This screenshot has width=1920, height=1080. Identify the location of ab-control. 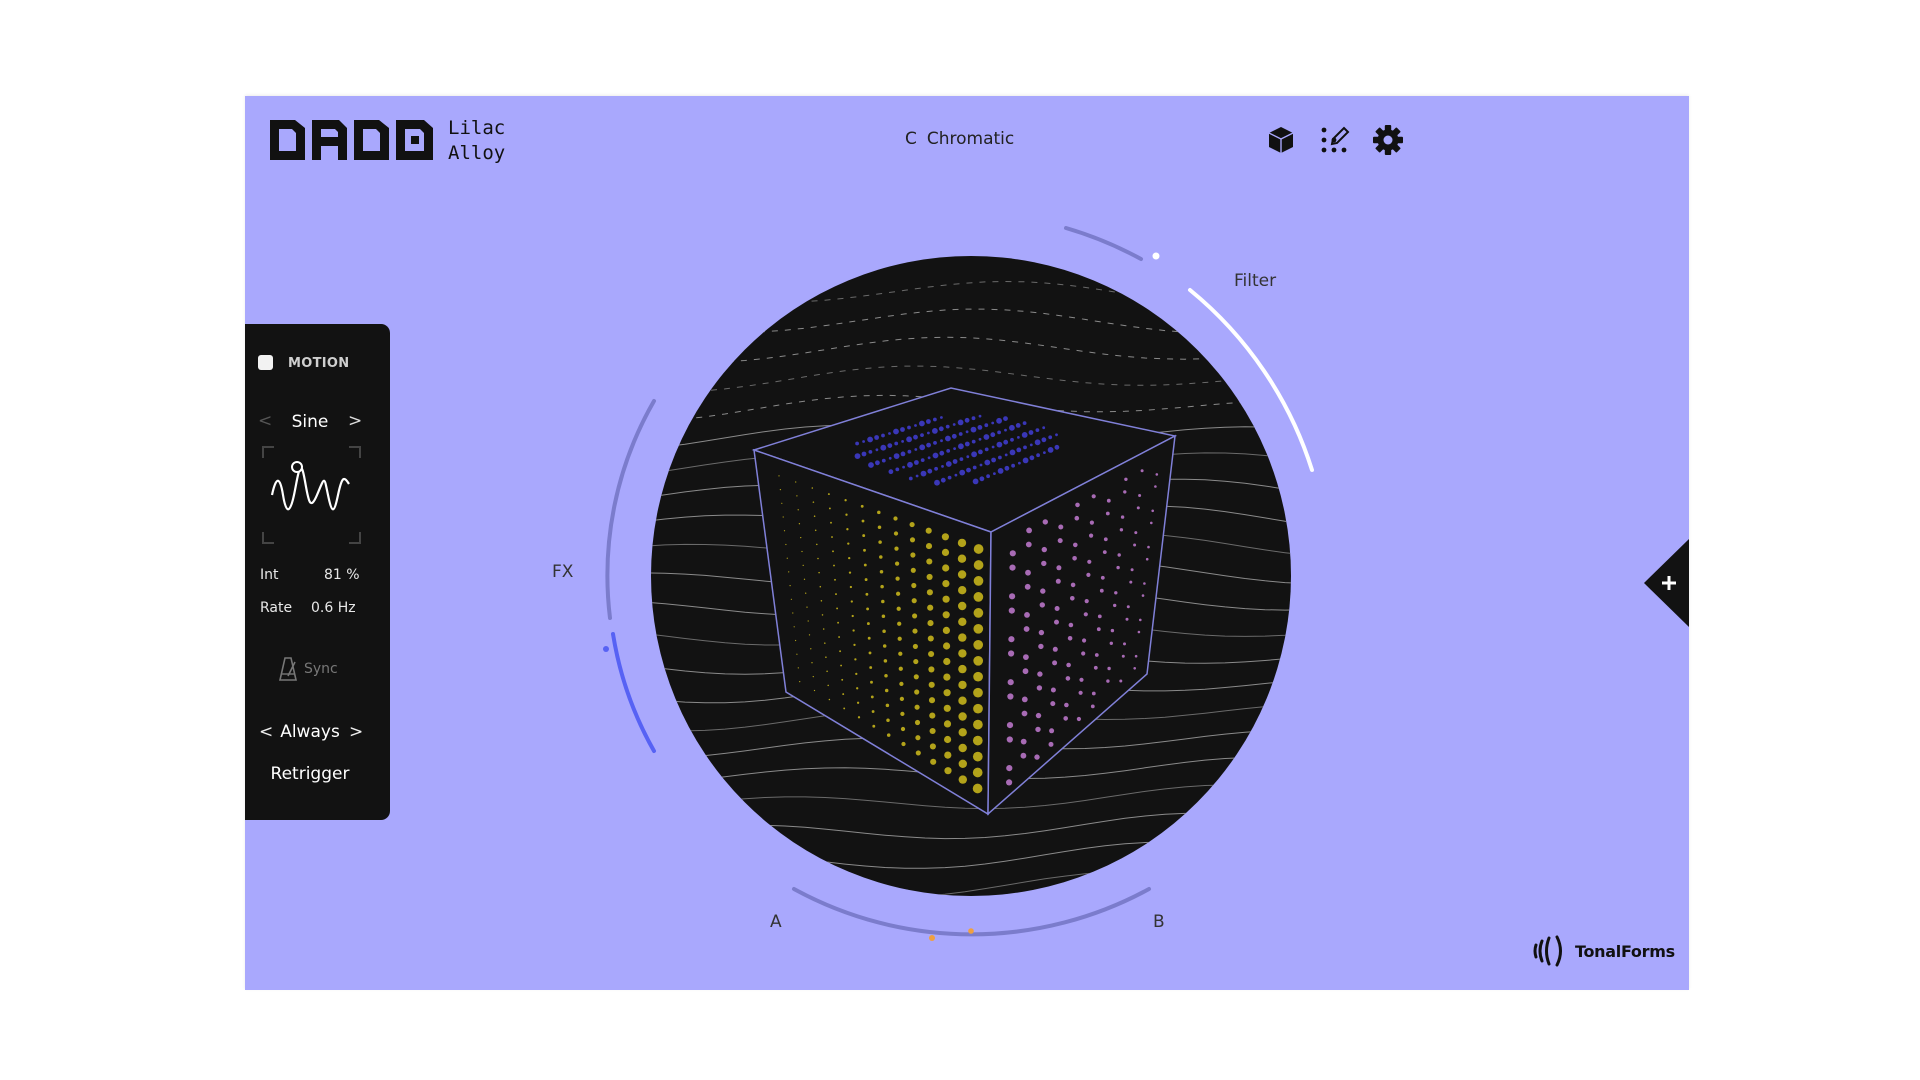
(971, 914).